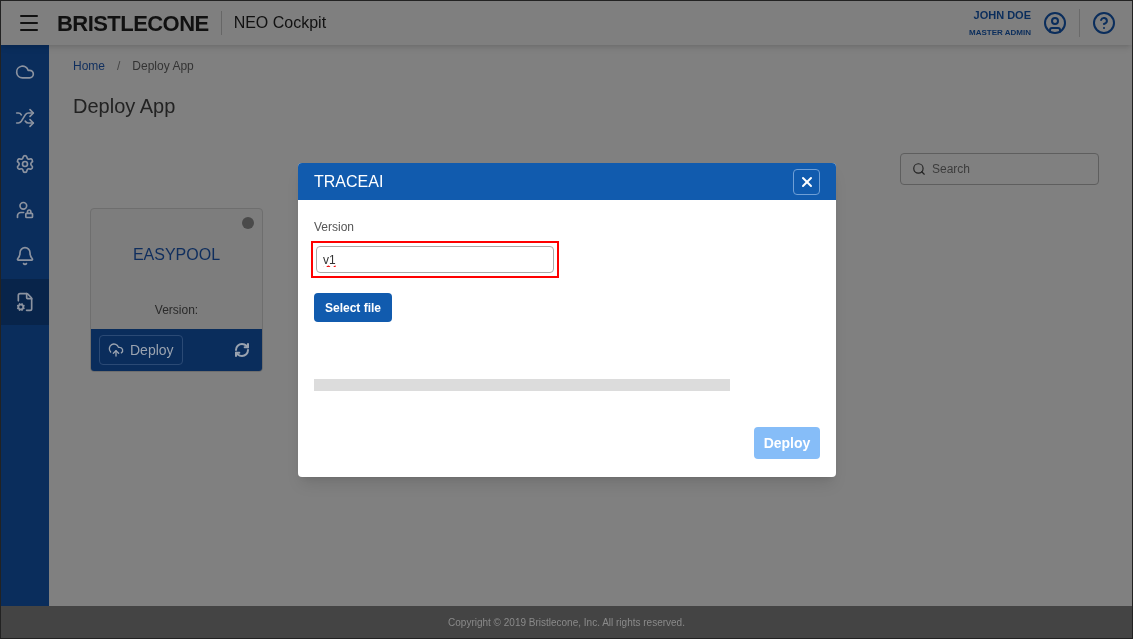  I want to click on app-name: NEO Cockpit, so click(280, 23).